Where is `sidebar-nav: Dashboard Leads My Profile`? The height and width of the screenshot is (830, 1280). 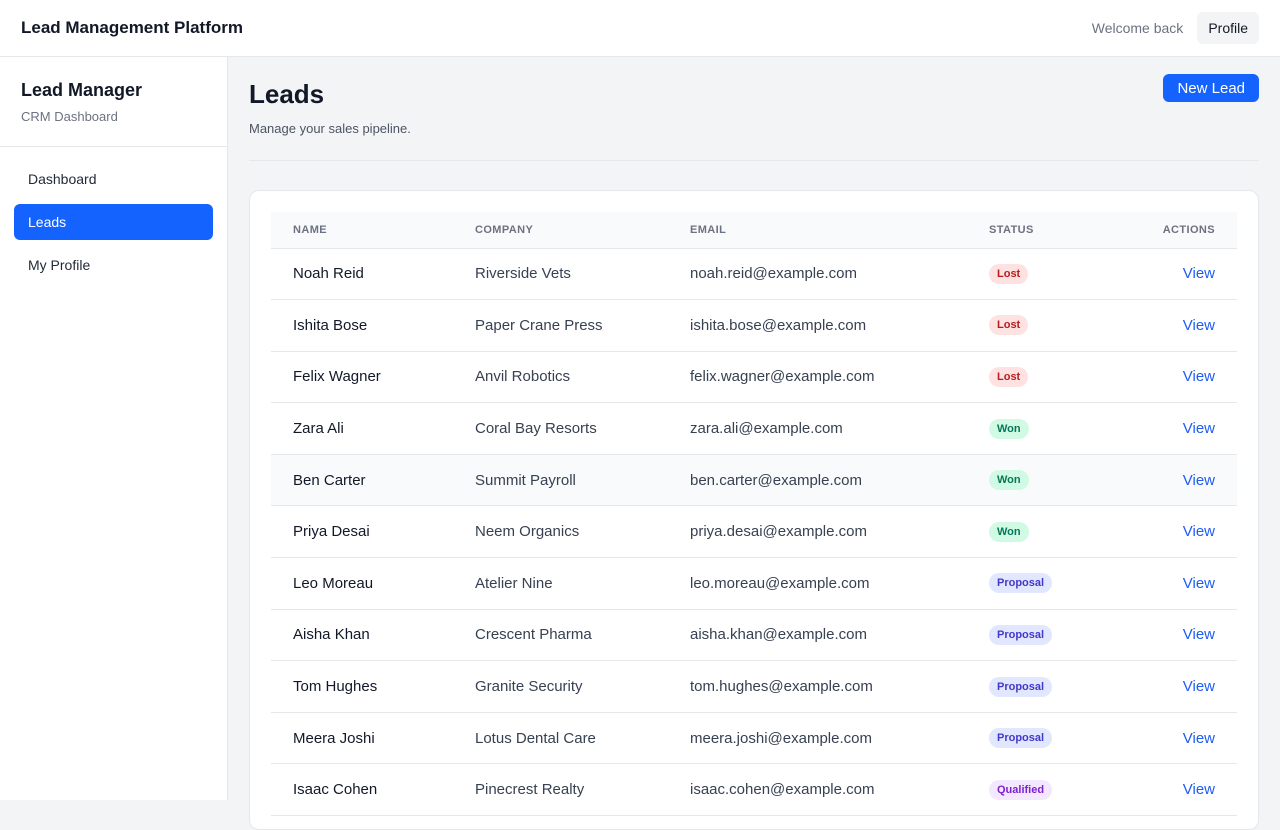
sidebar-nav: Dashboard Leads My Profile is located at coordinates (113, 225).